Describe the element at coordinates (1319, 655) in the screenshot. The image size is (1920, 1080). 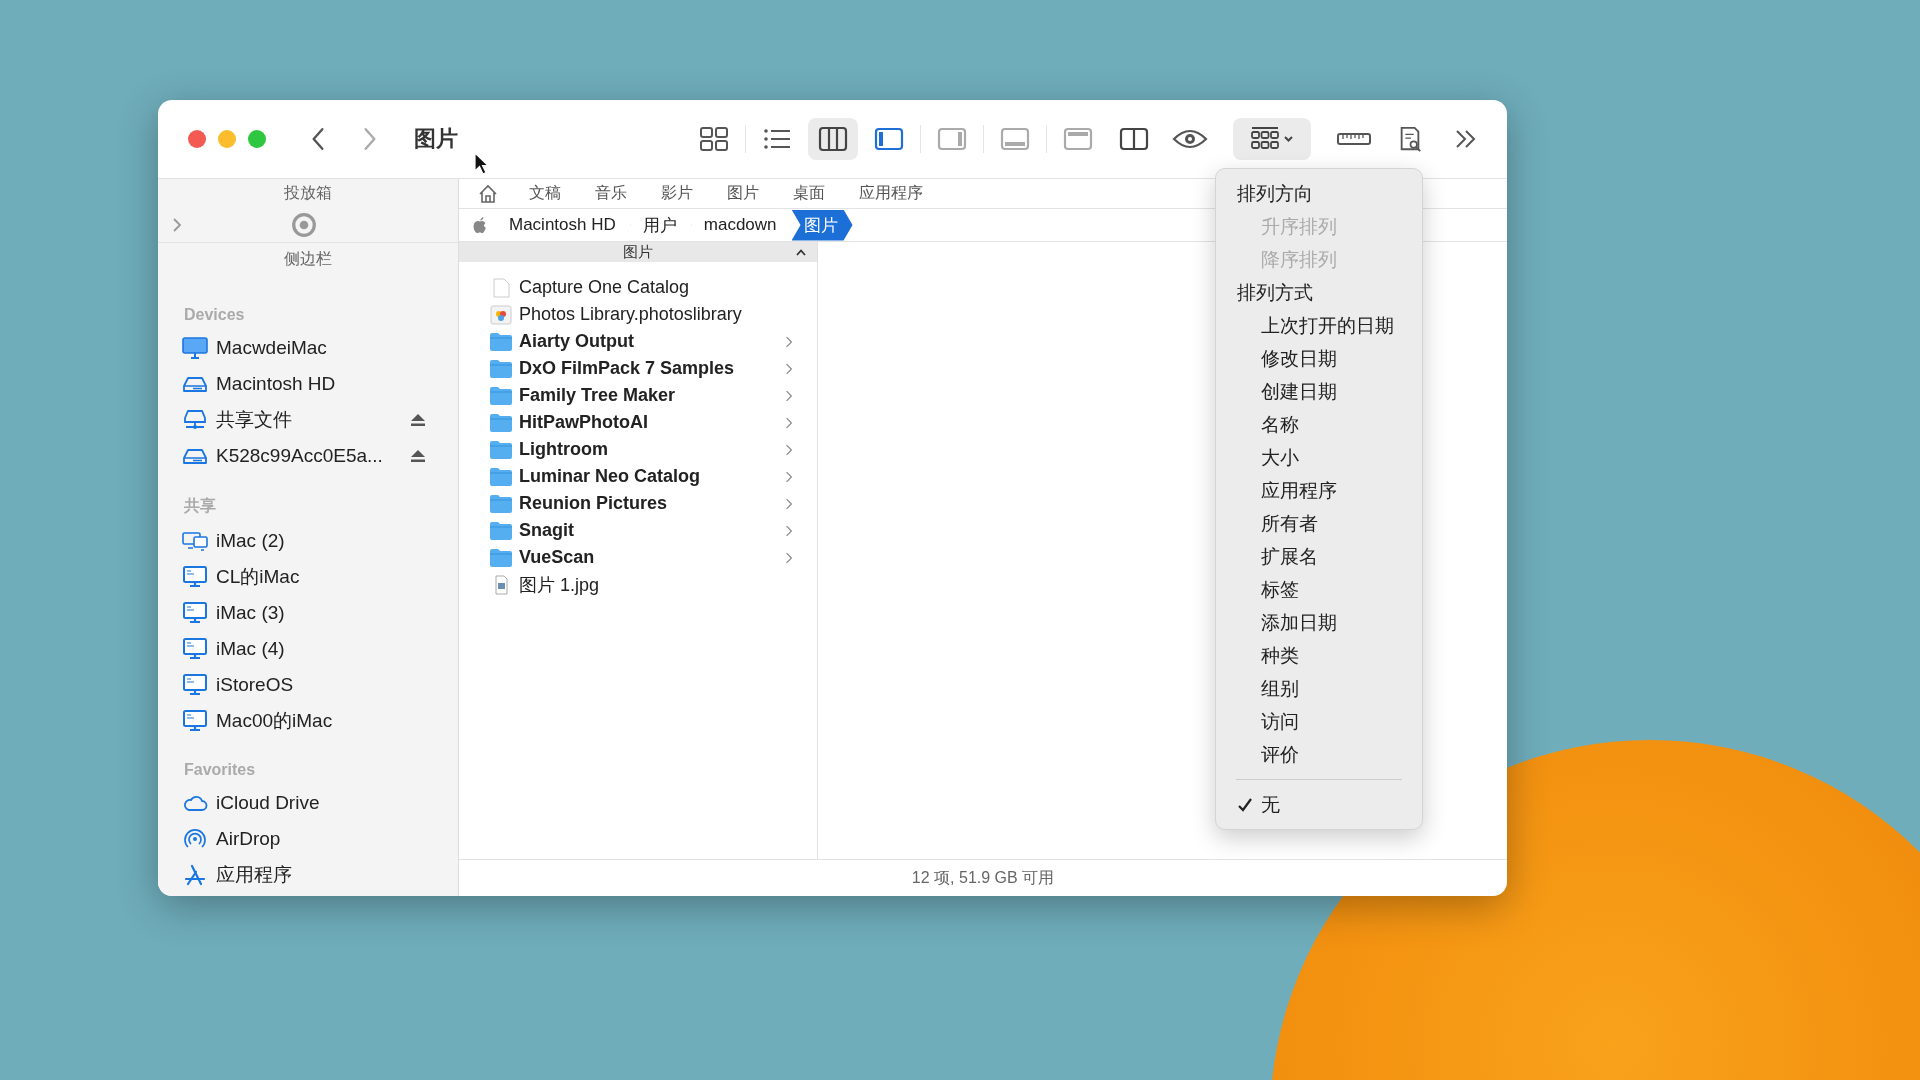
I see `menu-item: 种类` at that location.